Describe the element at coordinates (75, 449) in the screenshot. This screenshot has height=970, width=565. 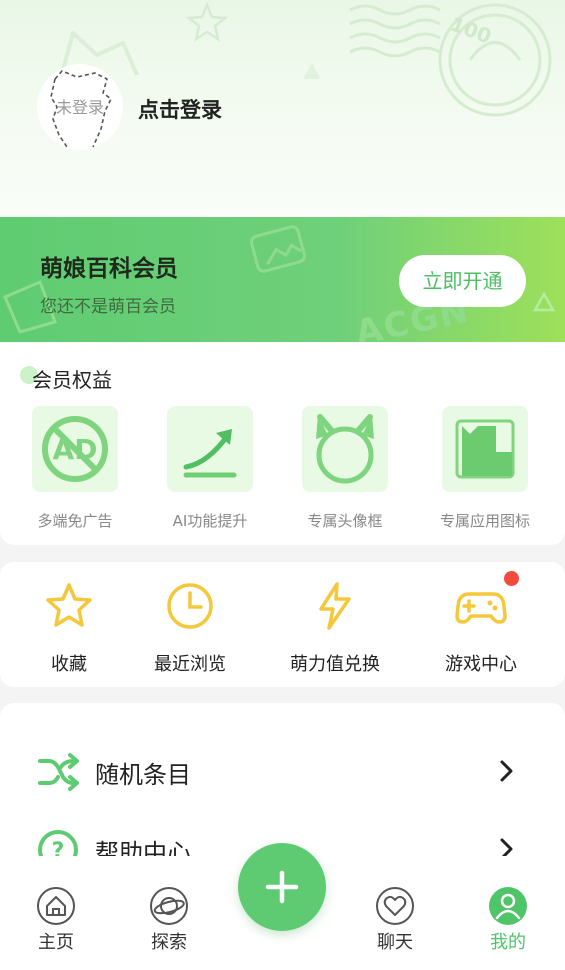
I see `no-ads-icon: AD` at that location.